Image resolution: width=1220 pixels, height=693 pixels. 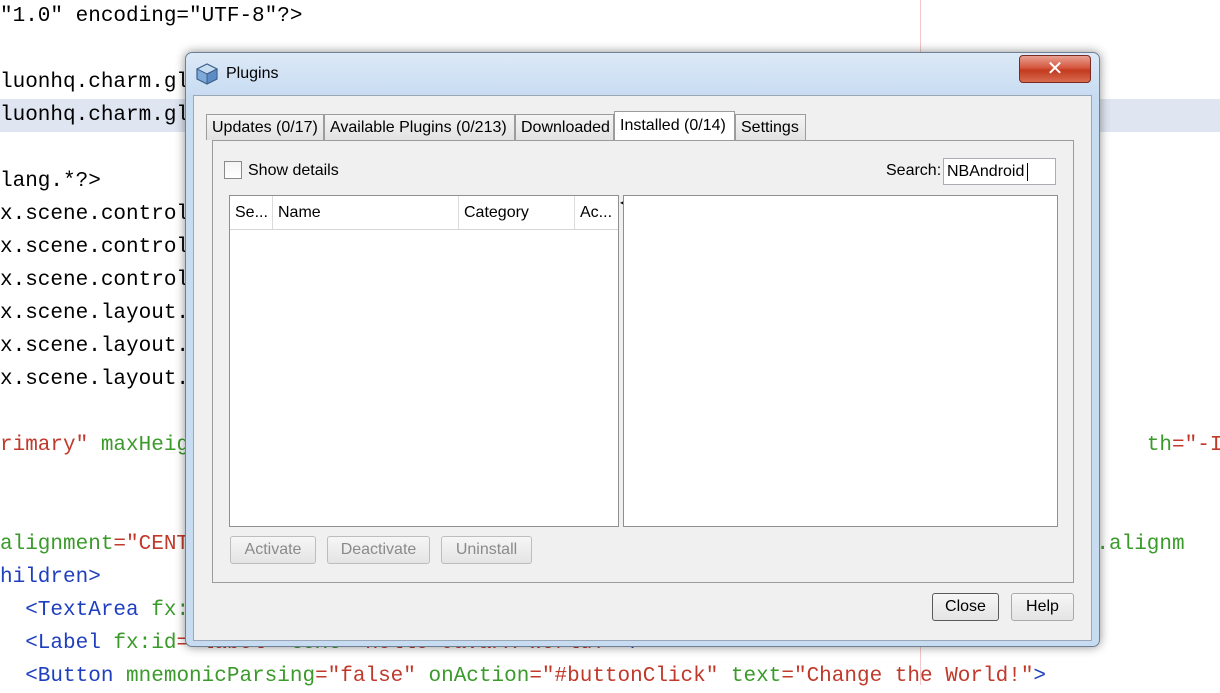 What do you see at coordinates (57, 544) in the screenshot?
I see `code-token: alignment` at bounding box center [57, 544].